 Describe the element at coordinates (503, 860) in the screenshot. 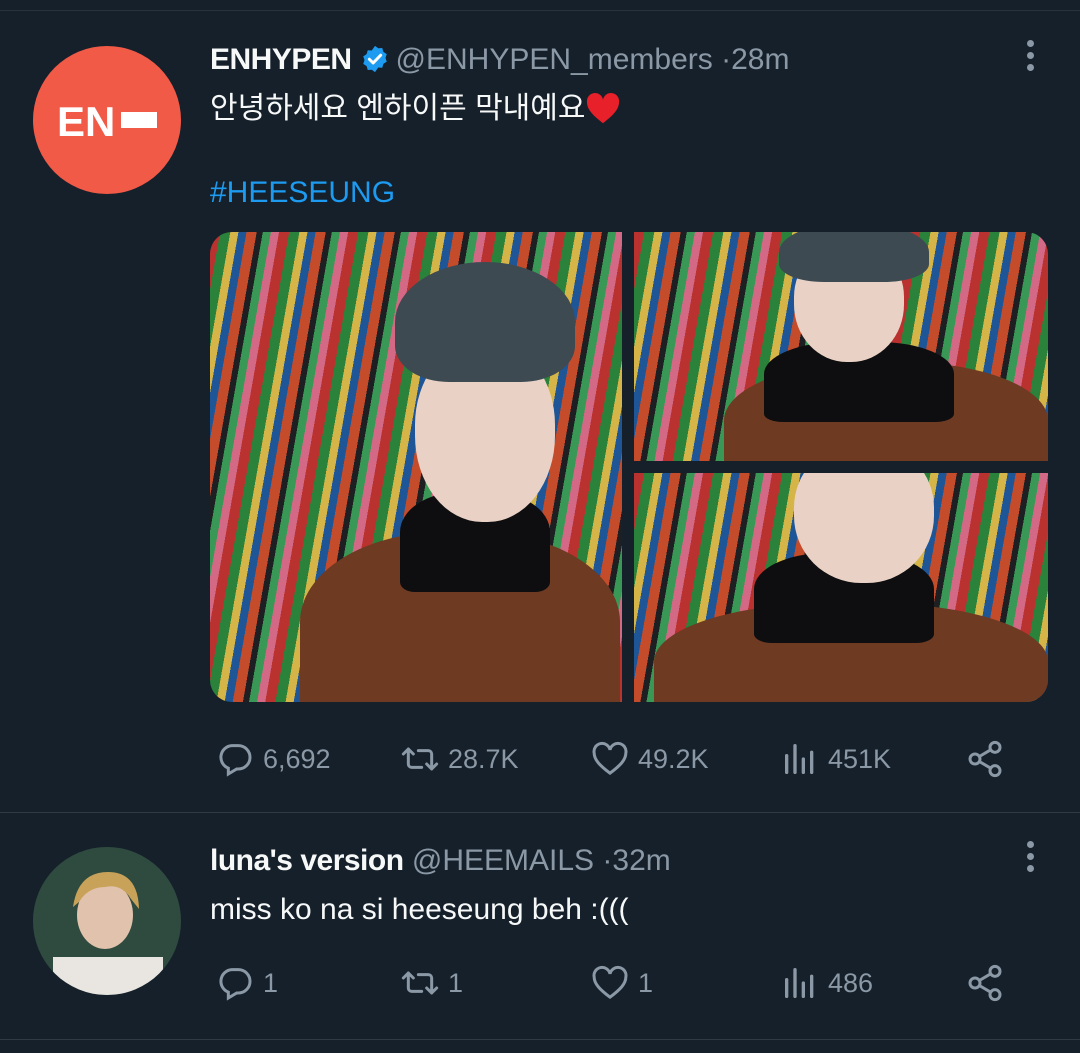

I see `handle: @HEEMAILS` at that location.